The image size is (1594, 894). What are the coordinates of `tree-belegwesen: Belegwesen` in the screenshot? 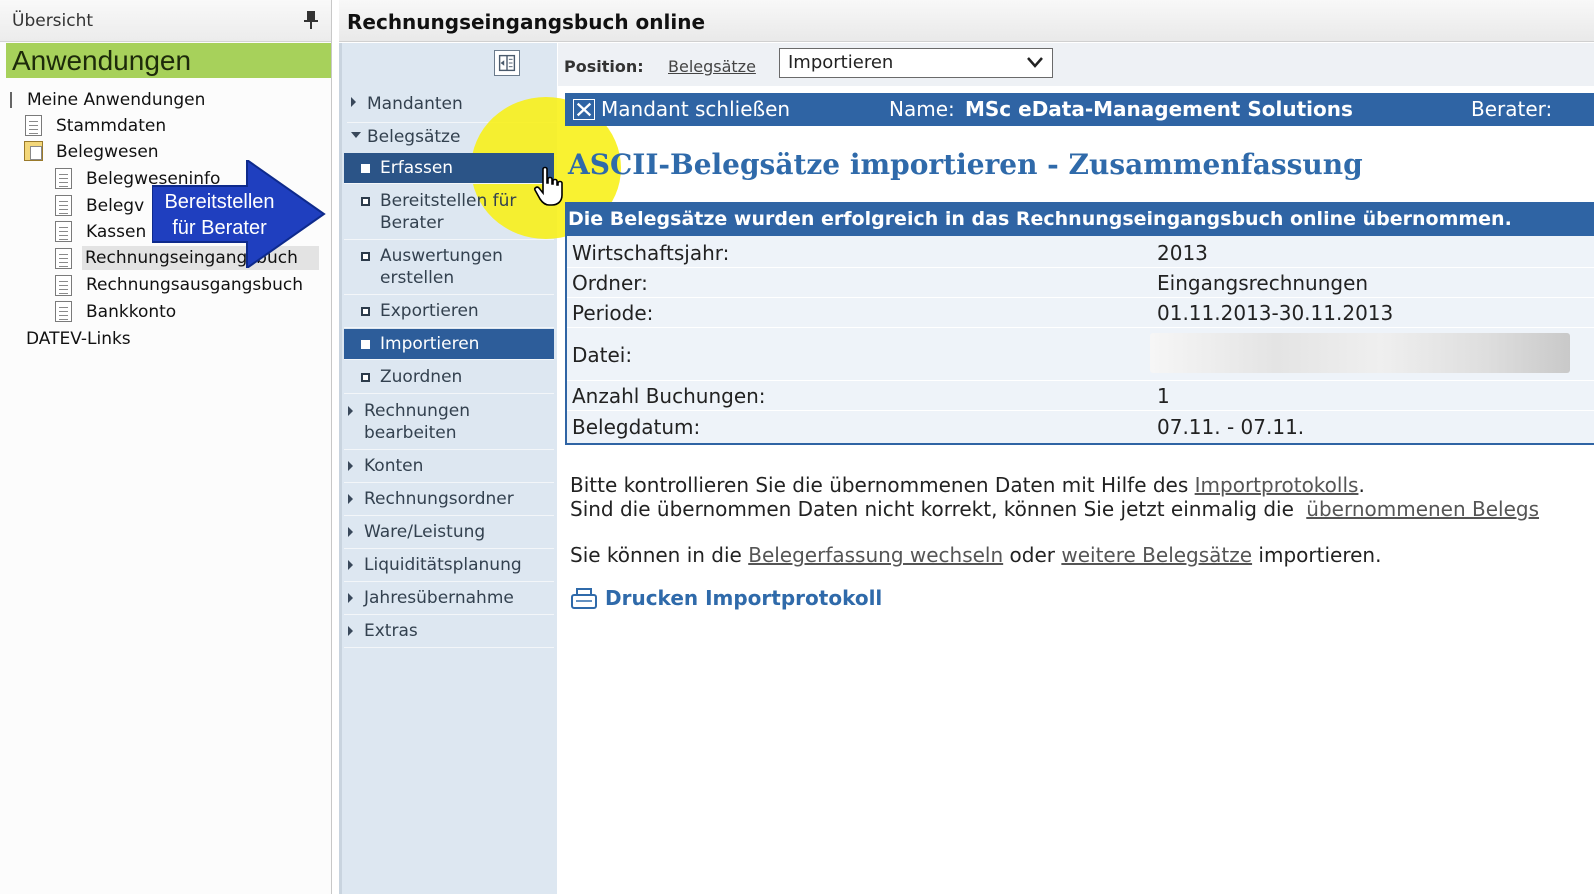 It's located at (107, 152).